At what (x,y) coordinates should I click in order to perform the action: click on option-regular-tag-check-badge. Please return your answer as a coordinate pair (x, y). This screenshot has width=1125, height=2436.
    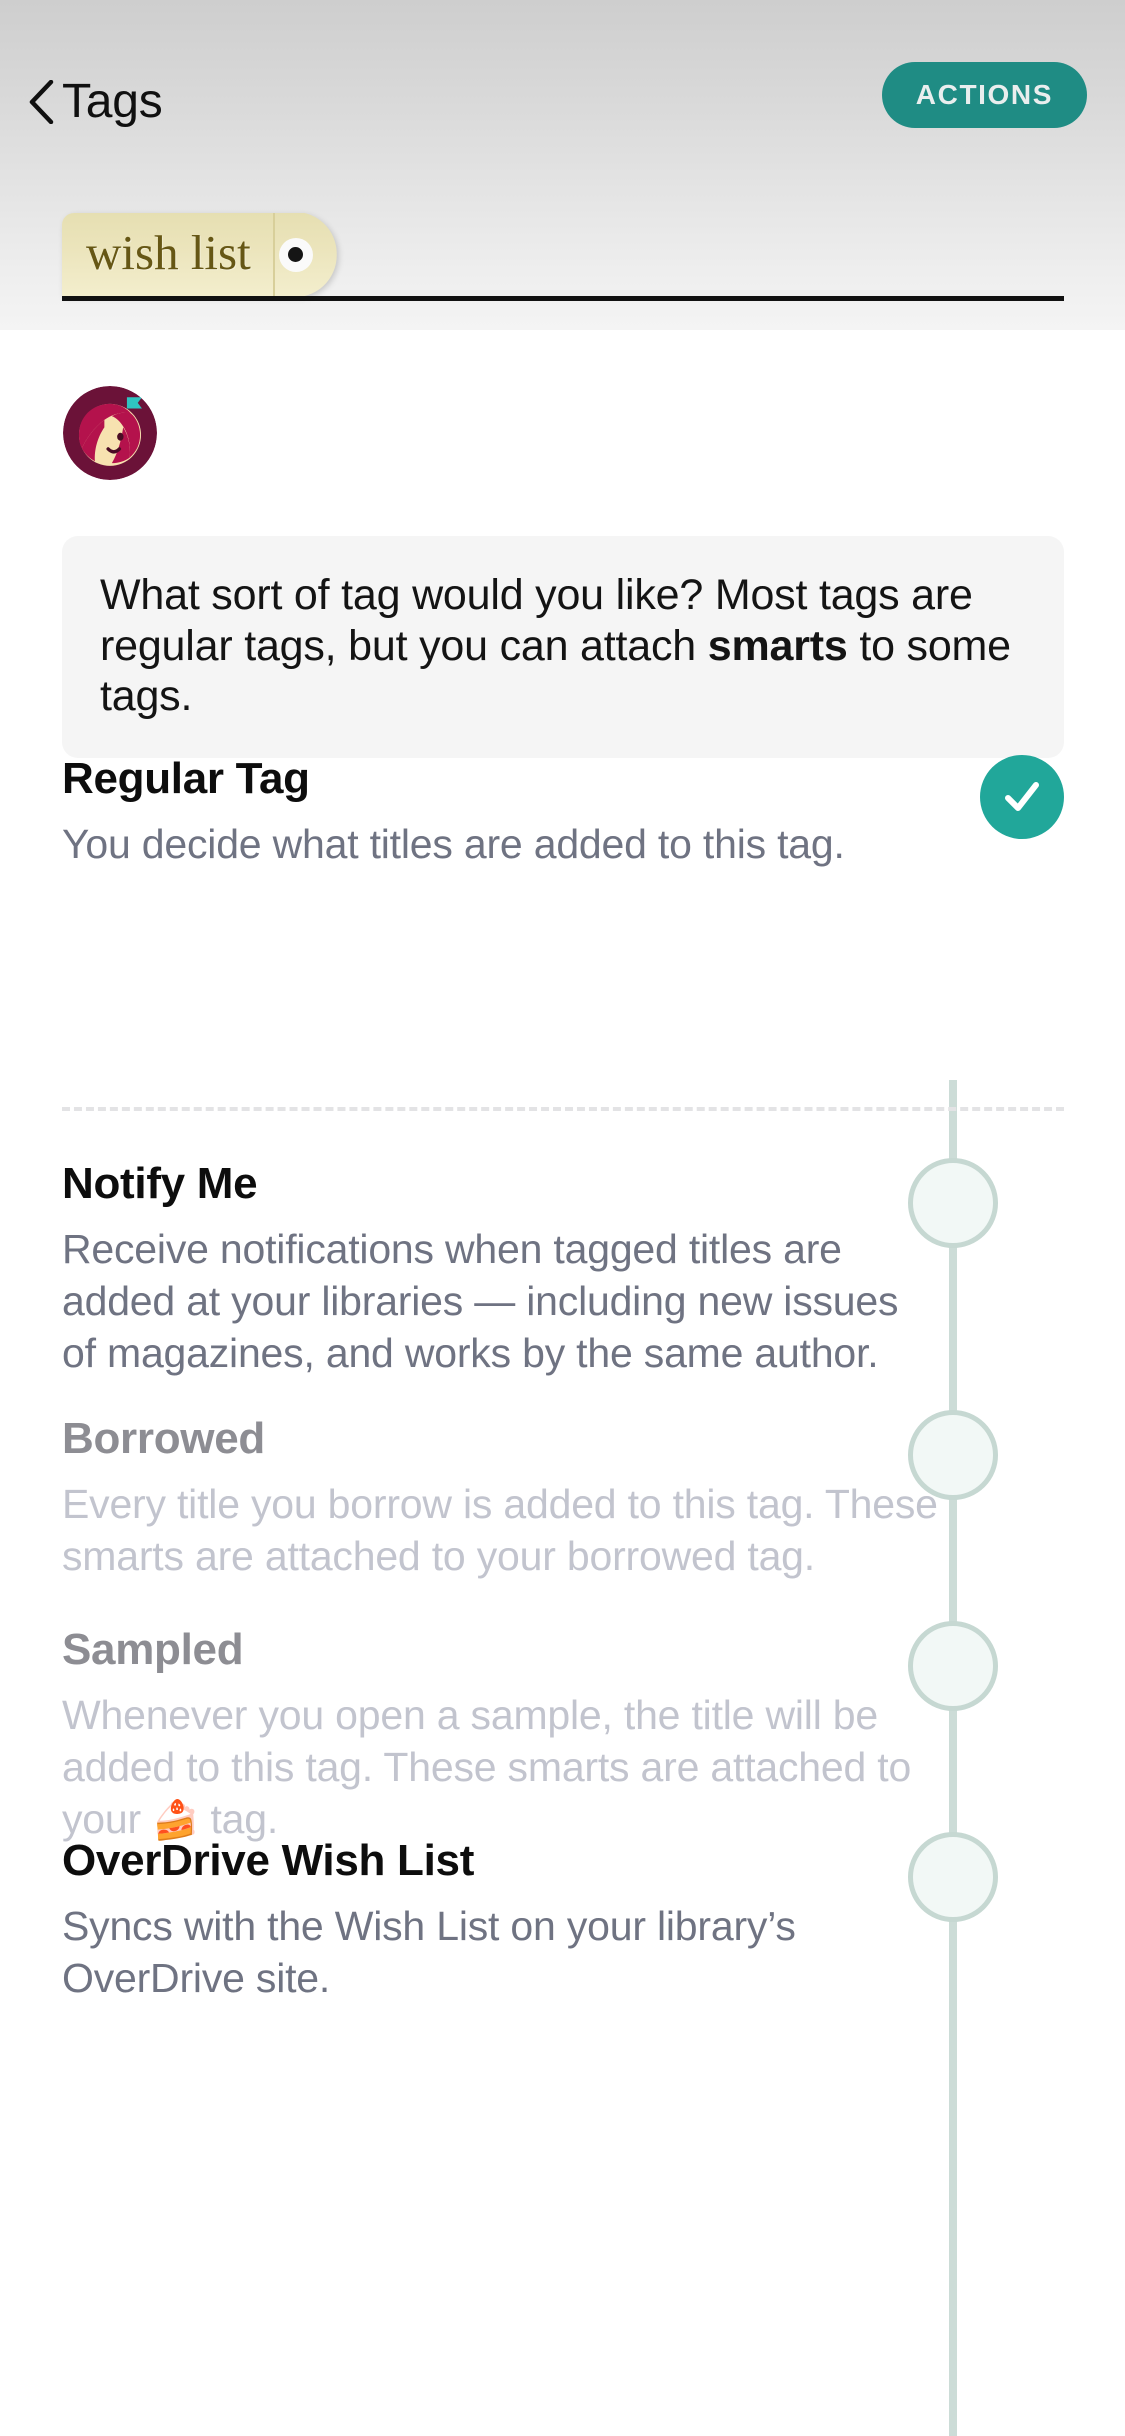
    Looking at the image, I should click on (1022, 797).